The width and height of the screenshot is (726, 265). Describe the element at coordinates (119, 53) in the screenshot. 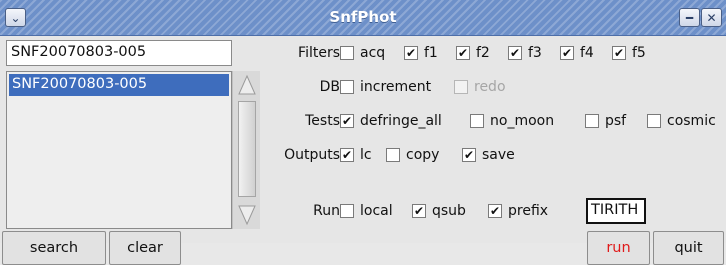

I see `supernova-entry: SNF20070803-005` at that location.